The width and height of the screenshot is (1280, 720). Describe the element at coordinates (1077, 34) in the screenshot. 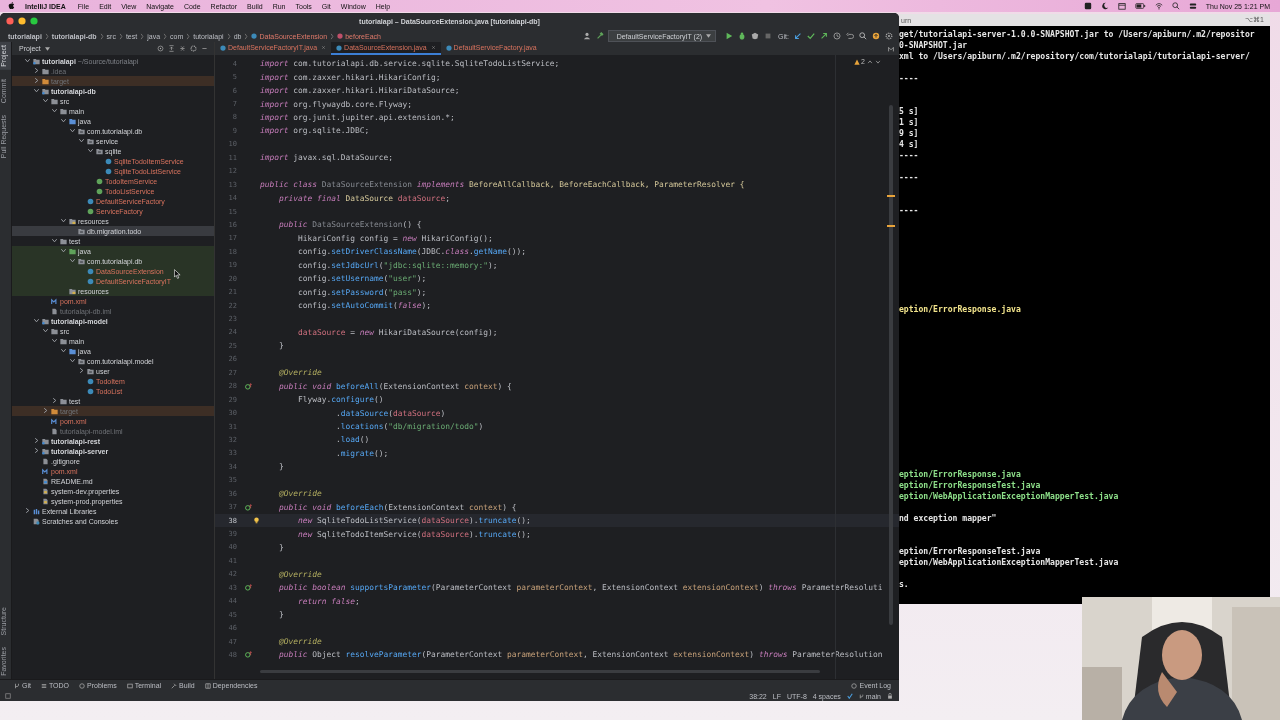

I see `terminal-line: get/tutorialapi-server-1.0.0-SNAPSHOT.jar to /Users/apiburn/.m2/repositor` at that location.